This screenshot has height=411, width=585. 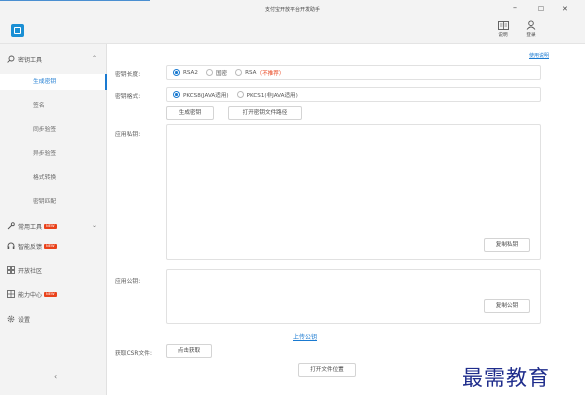 What do you see at coordinates (541, 9) in the screenshot?
I see `maximize-button: ☐` at bounding box center [541, 9].